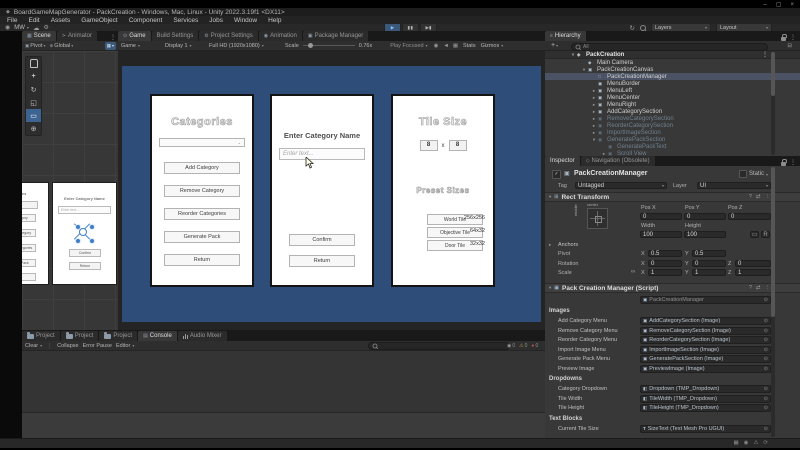 This screenshot has height=450, width=800. Describe the element at coordinates (705, 408) in the screenshot. I see `object-field: ◧ TileHeight (TMP_Dropdown) ⊙` at that location.